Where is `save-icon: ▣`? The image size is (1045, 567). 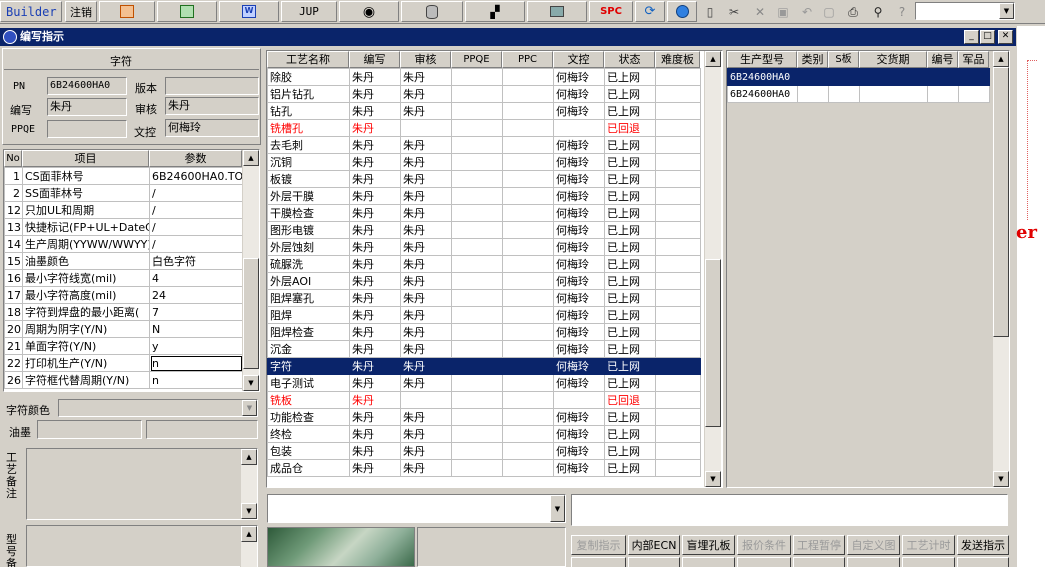
save-icon: ▣ is located at coordinates (783, 12).